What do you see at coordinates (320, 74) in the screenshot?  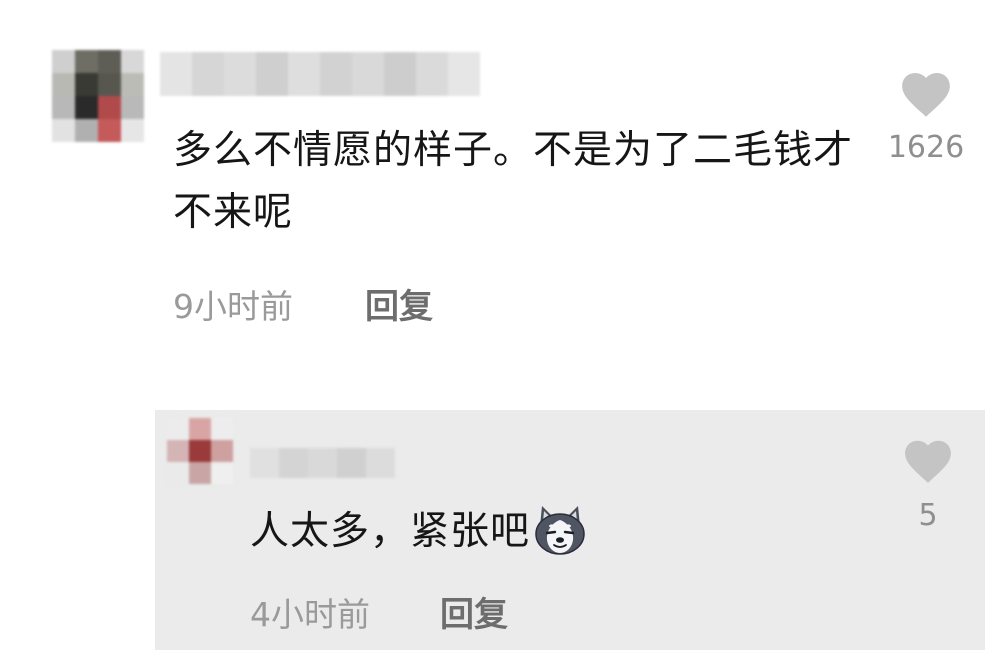 I see `username` at bounding box center [320, 74].